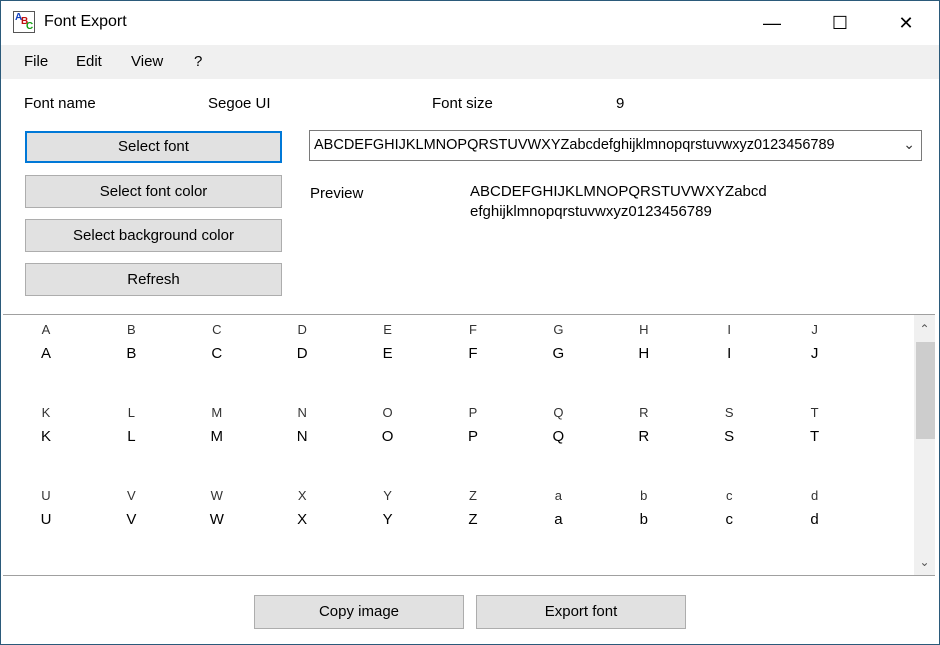  What do you see at coordinates (470, 23) in the screenshot?
I see `title-bar: ABC Font Export — ☐ ✕` at bounding box center [470, 23].